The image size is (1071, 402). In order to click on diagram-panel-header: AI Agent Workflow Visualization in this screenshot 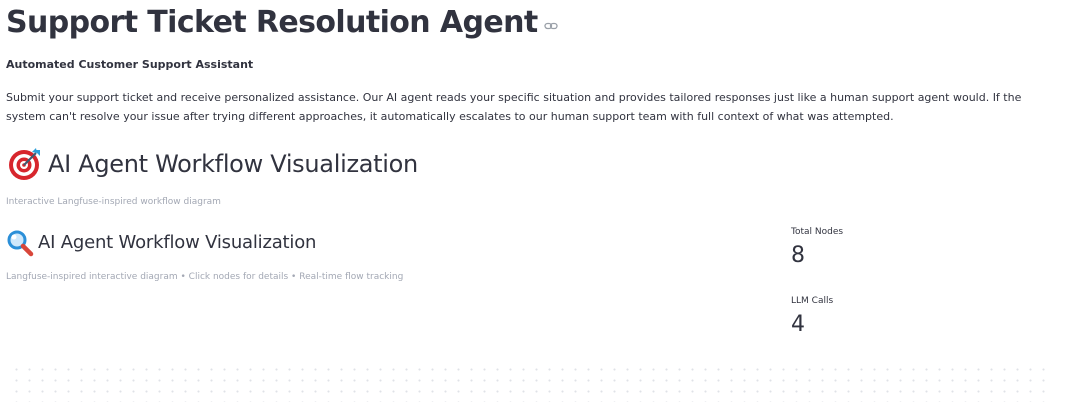, I will do `click(161, 243)`.